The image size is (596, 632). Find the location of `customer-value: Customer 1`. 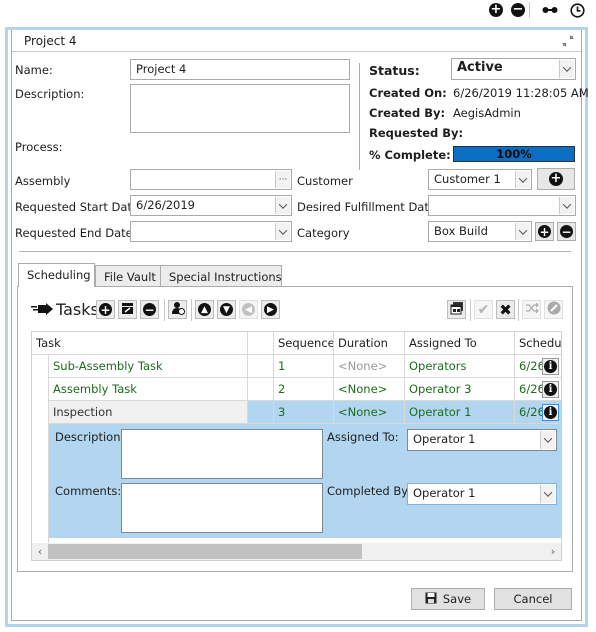

customer-value: Customer 1 is located at coordinates (467, 179).